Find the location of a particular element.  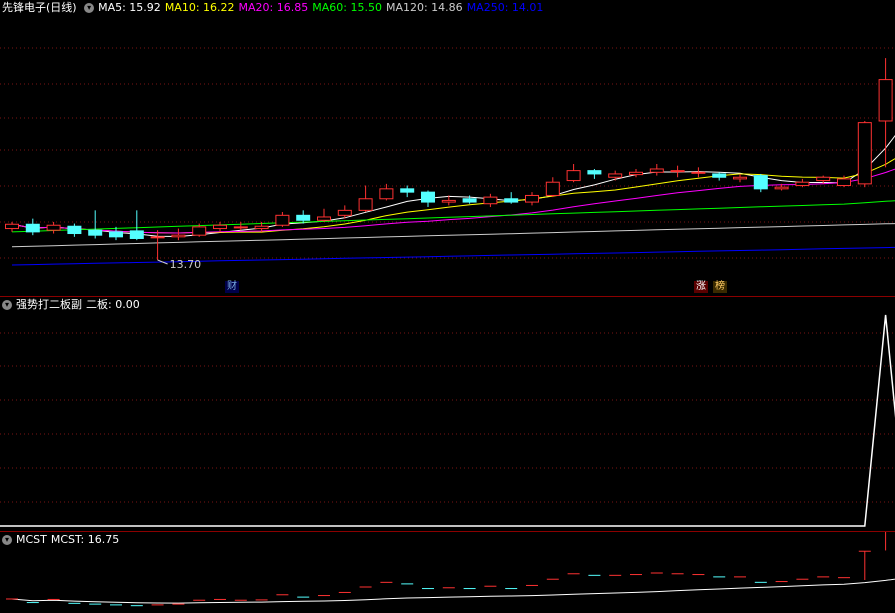

finance-badge: 财 is located at coordinates (232, 287).